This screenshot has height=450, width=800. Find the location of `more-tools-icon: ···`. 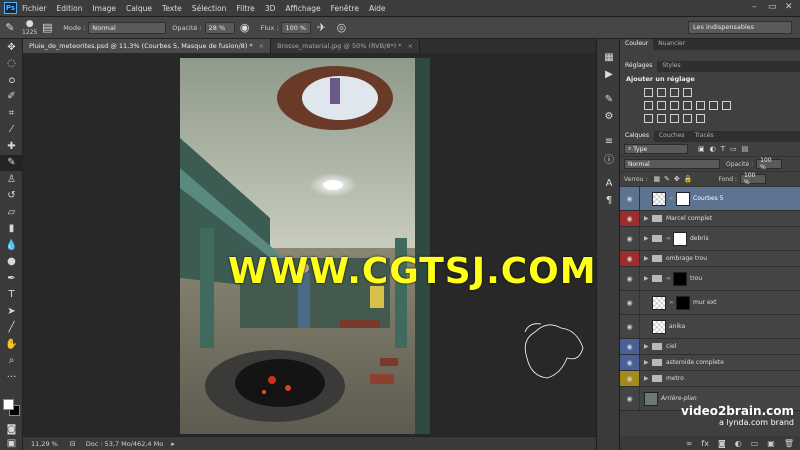

more-tools-icon: ··· is located at coordinates (11, 377).